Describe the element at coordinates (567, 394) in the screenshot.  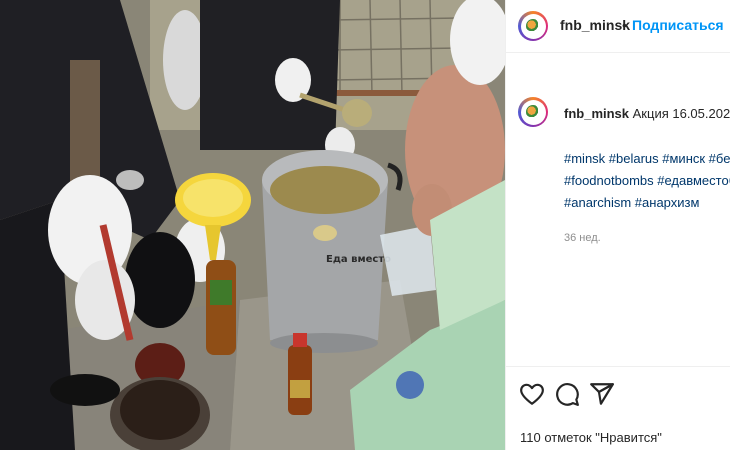
I see `comment-icon` at that location.